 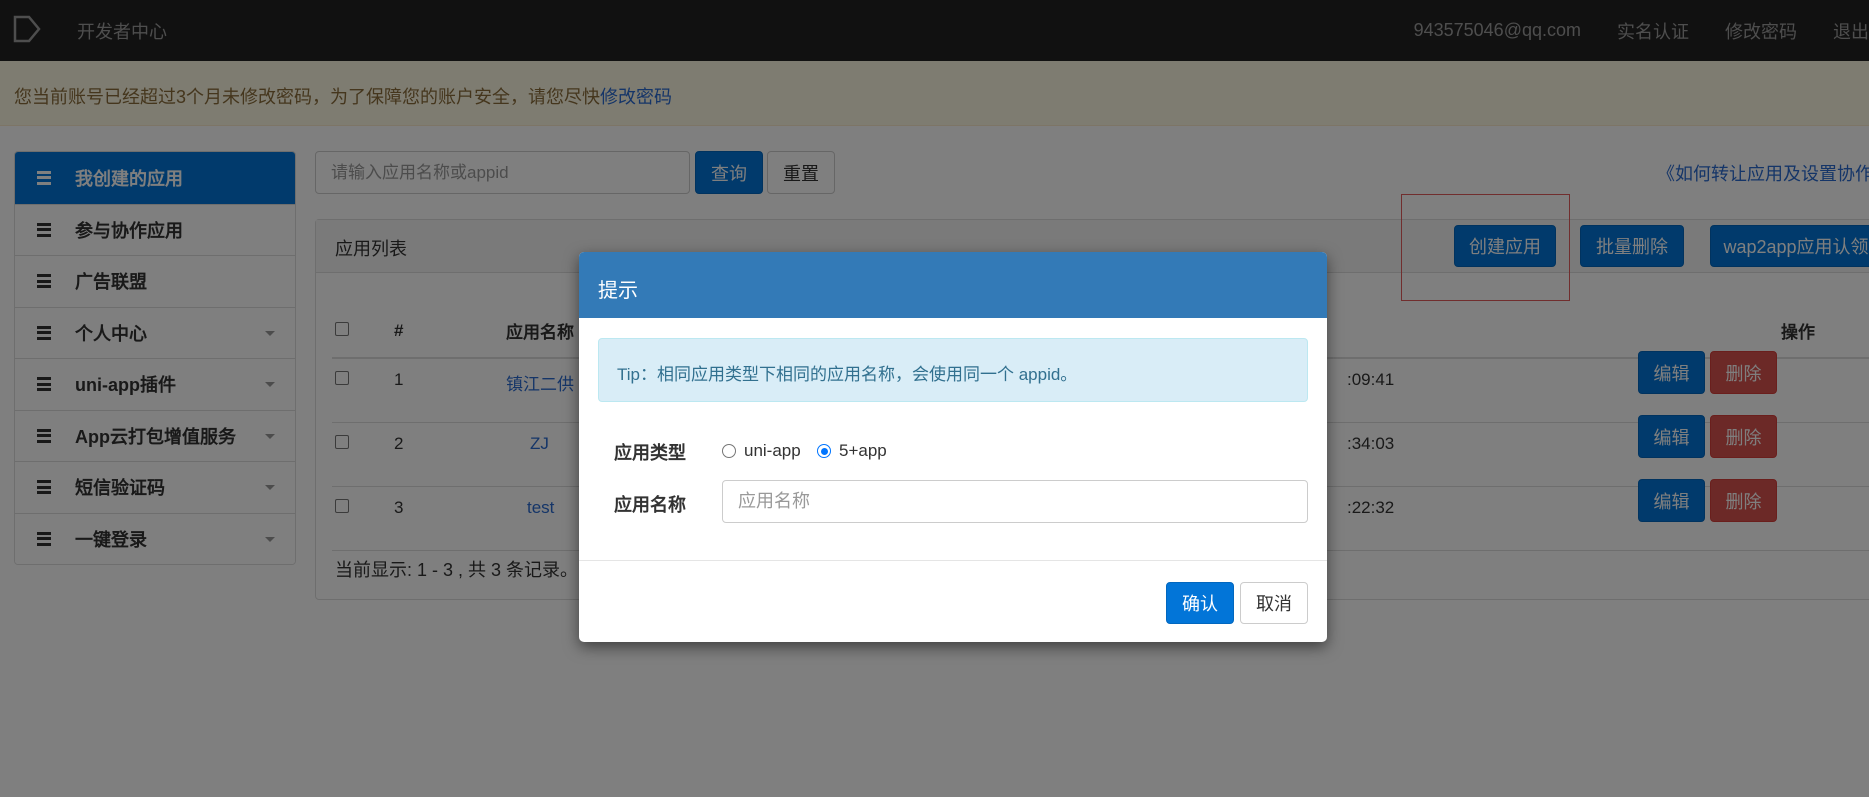 I want to click on radio-unchecked-icon, so click(x=729, y=451).